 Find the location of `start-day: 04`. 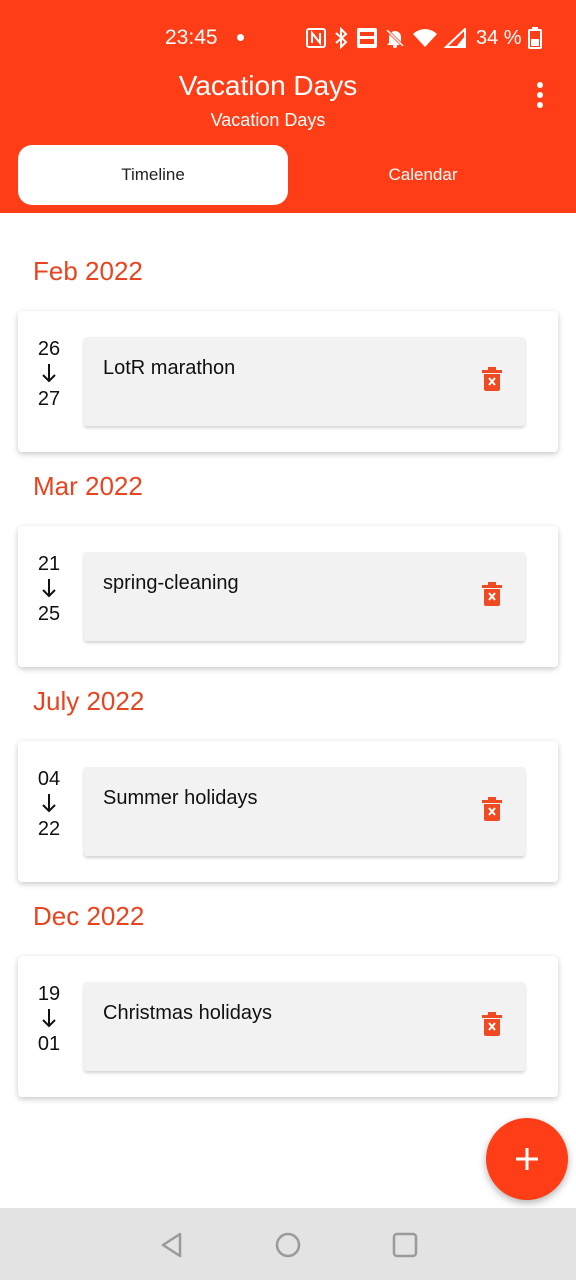

start-day: 04 is located at coordinates (49, 779).